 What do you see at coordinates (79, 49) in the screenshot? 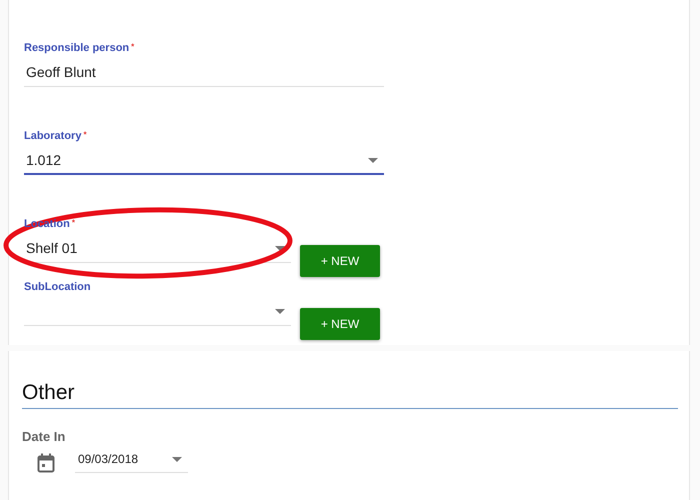
I see `field-label: Responsible person *` at bounding box center [79, 49].